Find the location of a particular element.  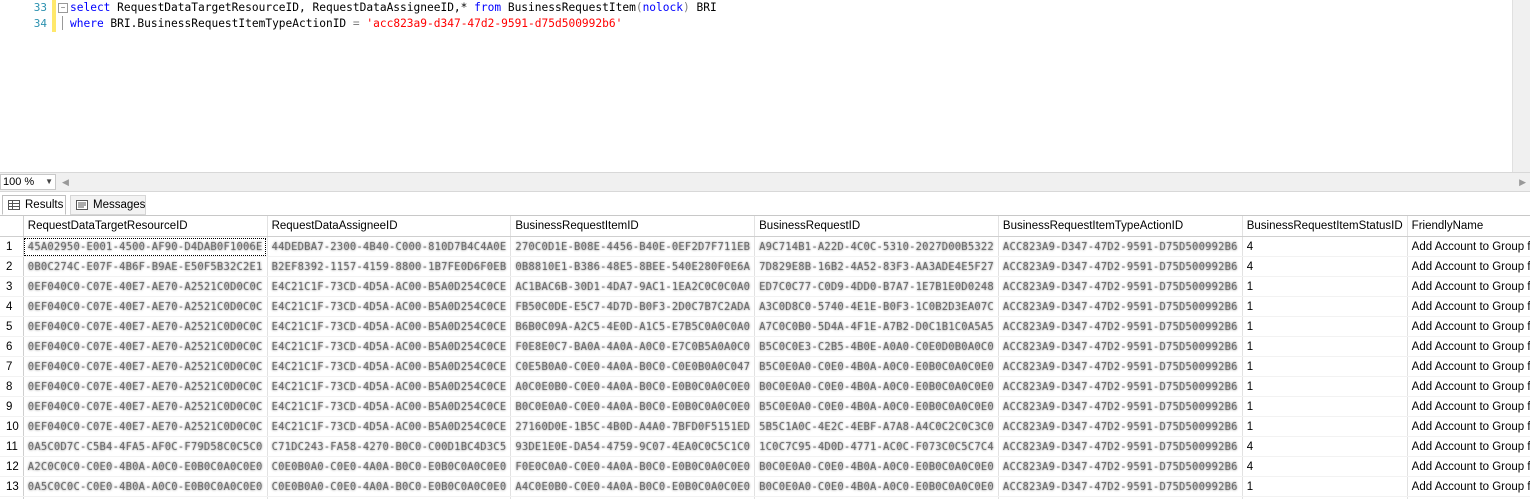

cell-item-id: F0E8E0C7-BA0A-4A0A-A0C0-E7C0B5A0A0C0 is located at coordinates (633, 346).